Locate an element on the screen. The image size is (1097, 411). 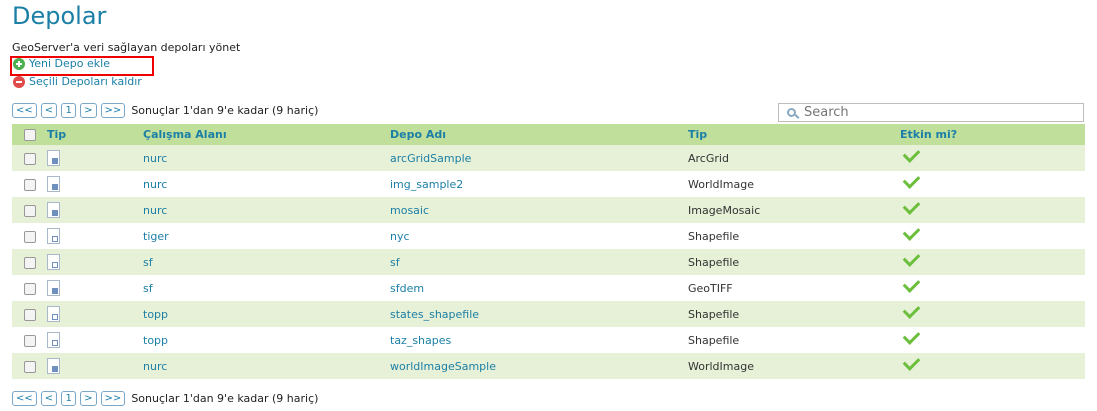
table-row: nurc mosaic ImageMosaic is located at coordinates (548, 209).